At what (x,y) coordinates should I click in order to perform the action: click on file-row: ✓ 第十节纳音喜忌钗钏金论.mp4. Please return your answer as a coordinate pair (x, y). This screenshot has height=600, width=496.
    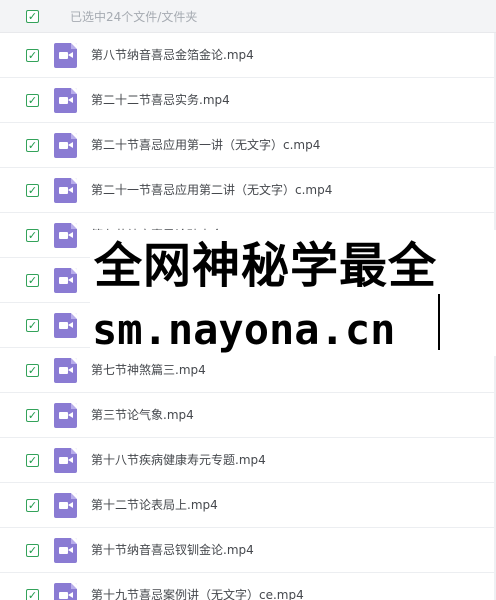
    Looking at the image, I should click on (248, 550).